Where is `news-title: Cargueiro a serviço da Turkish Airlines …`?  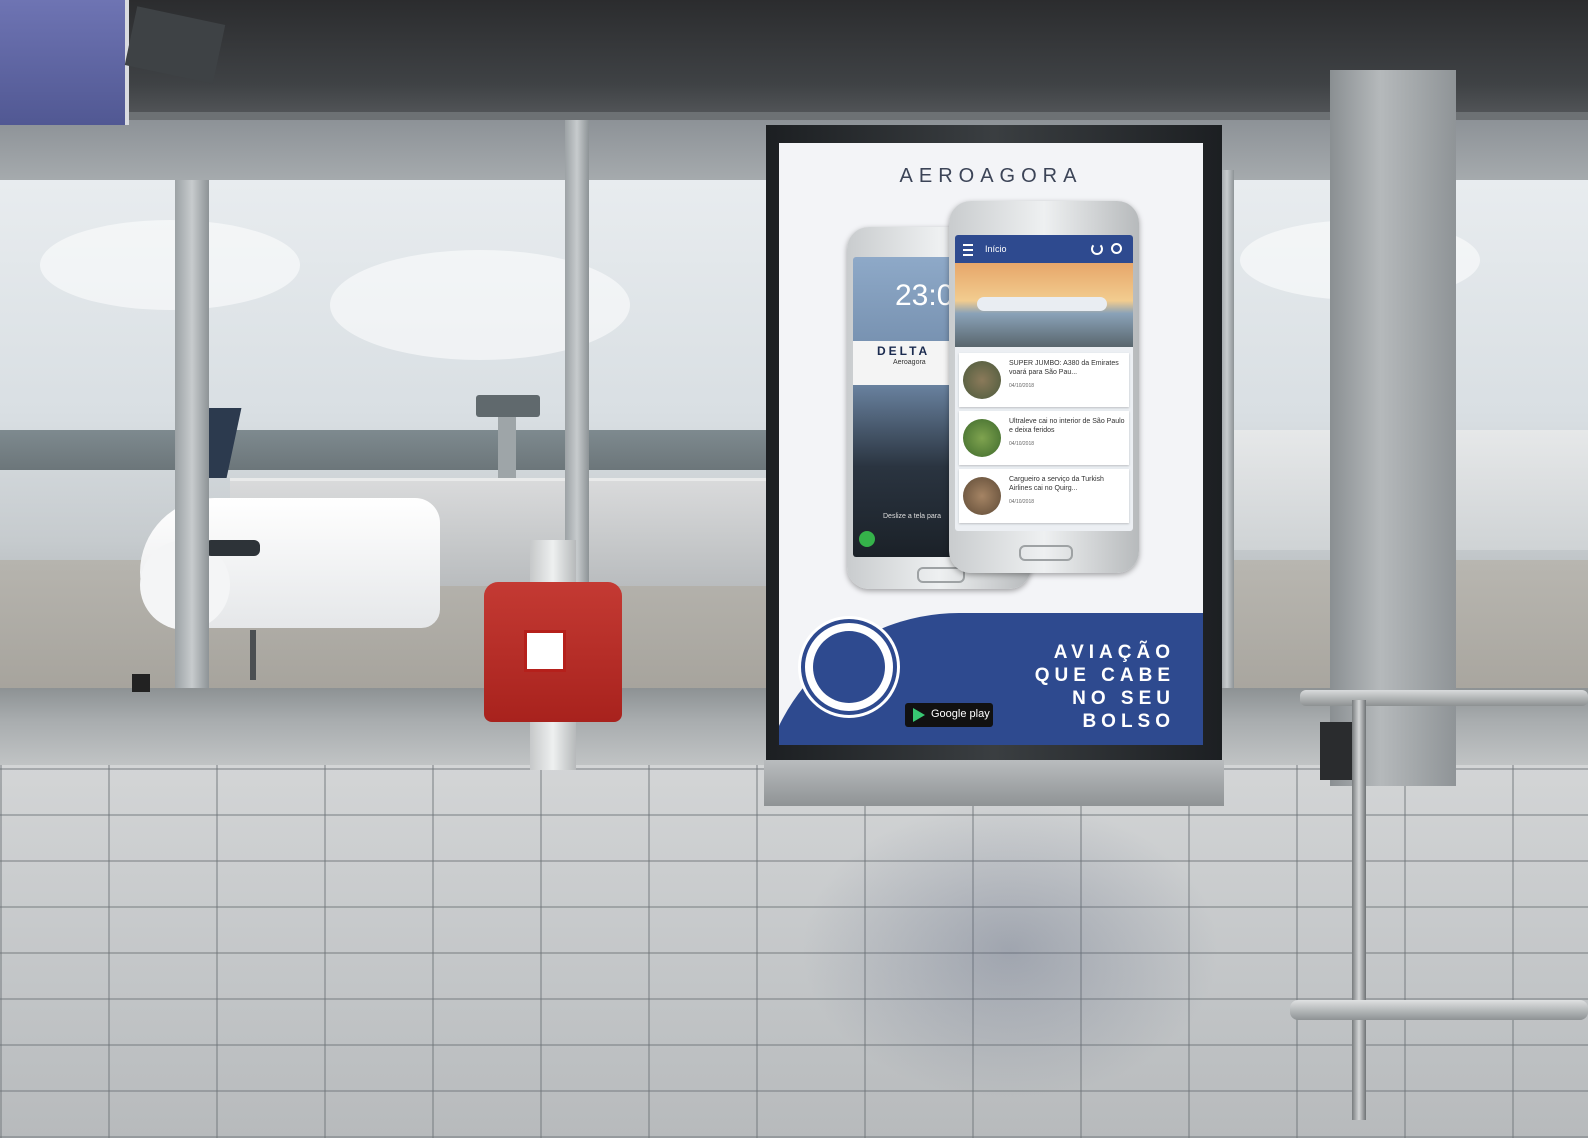
news-title: Cargueiro a serviço da Turkish Airlines … is located at coordinates (1056, 484).